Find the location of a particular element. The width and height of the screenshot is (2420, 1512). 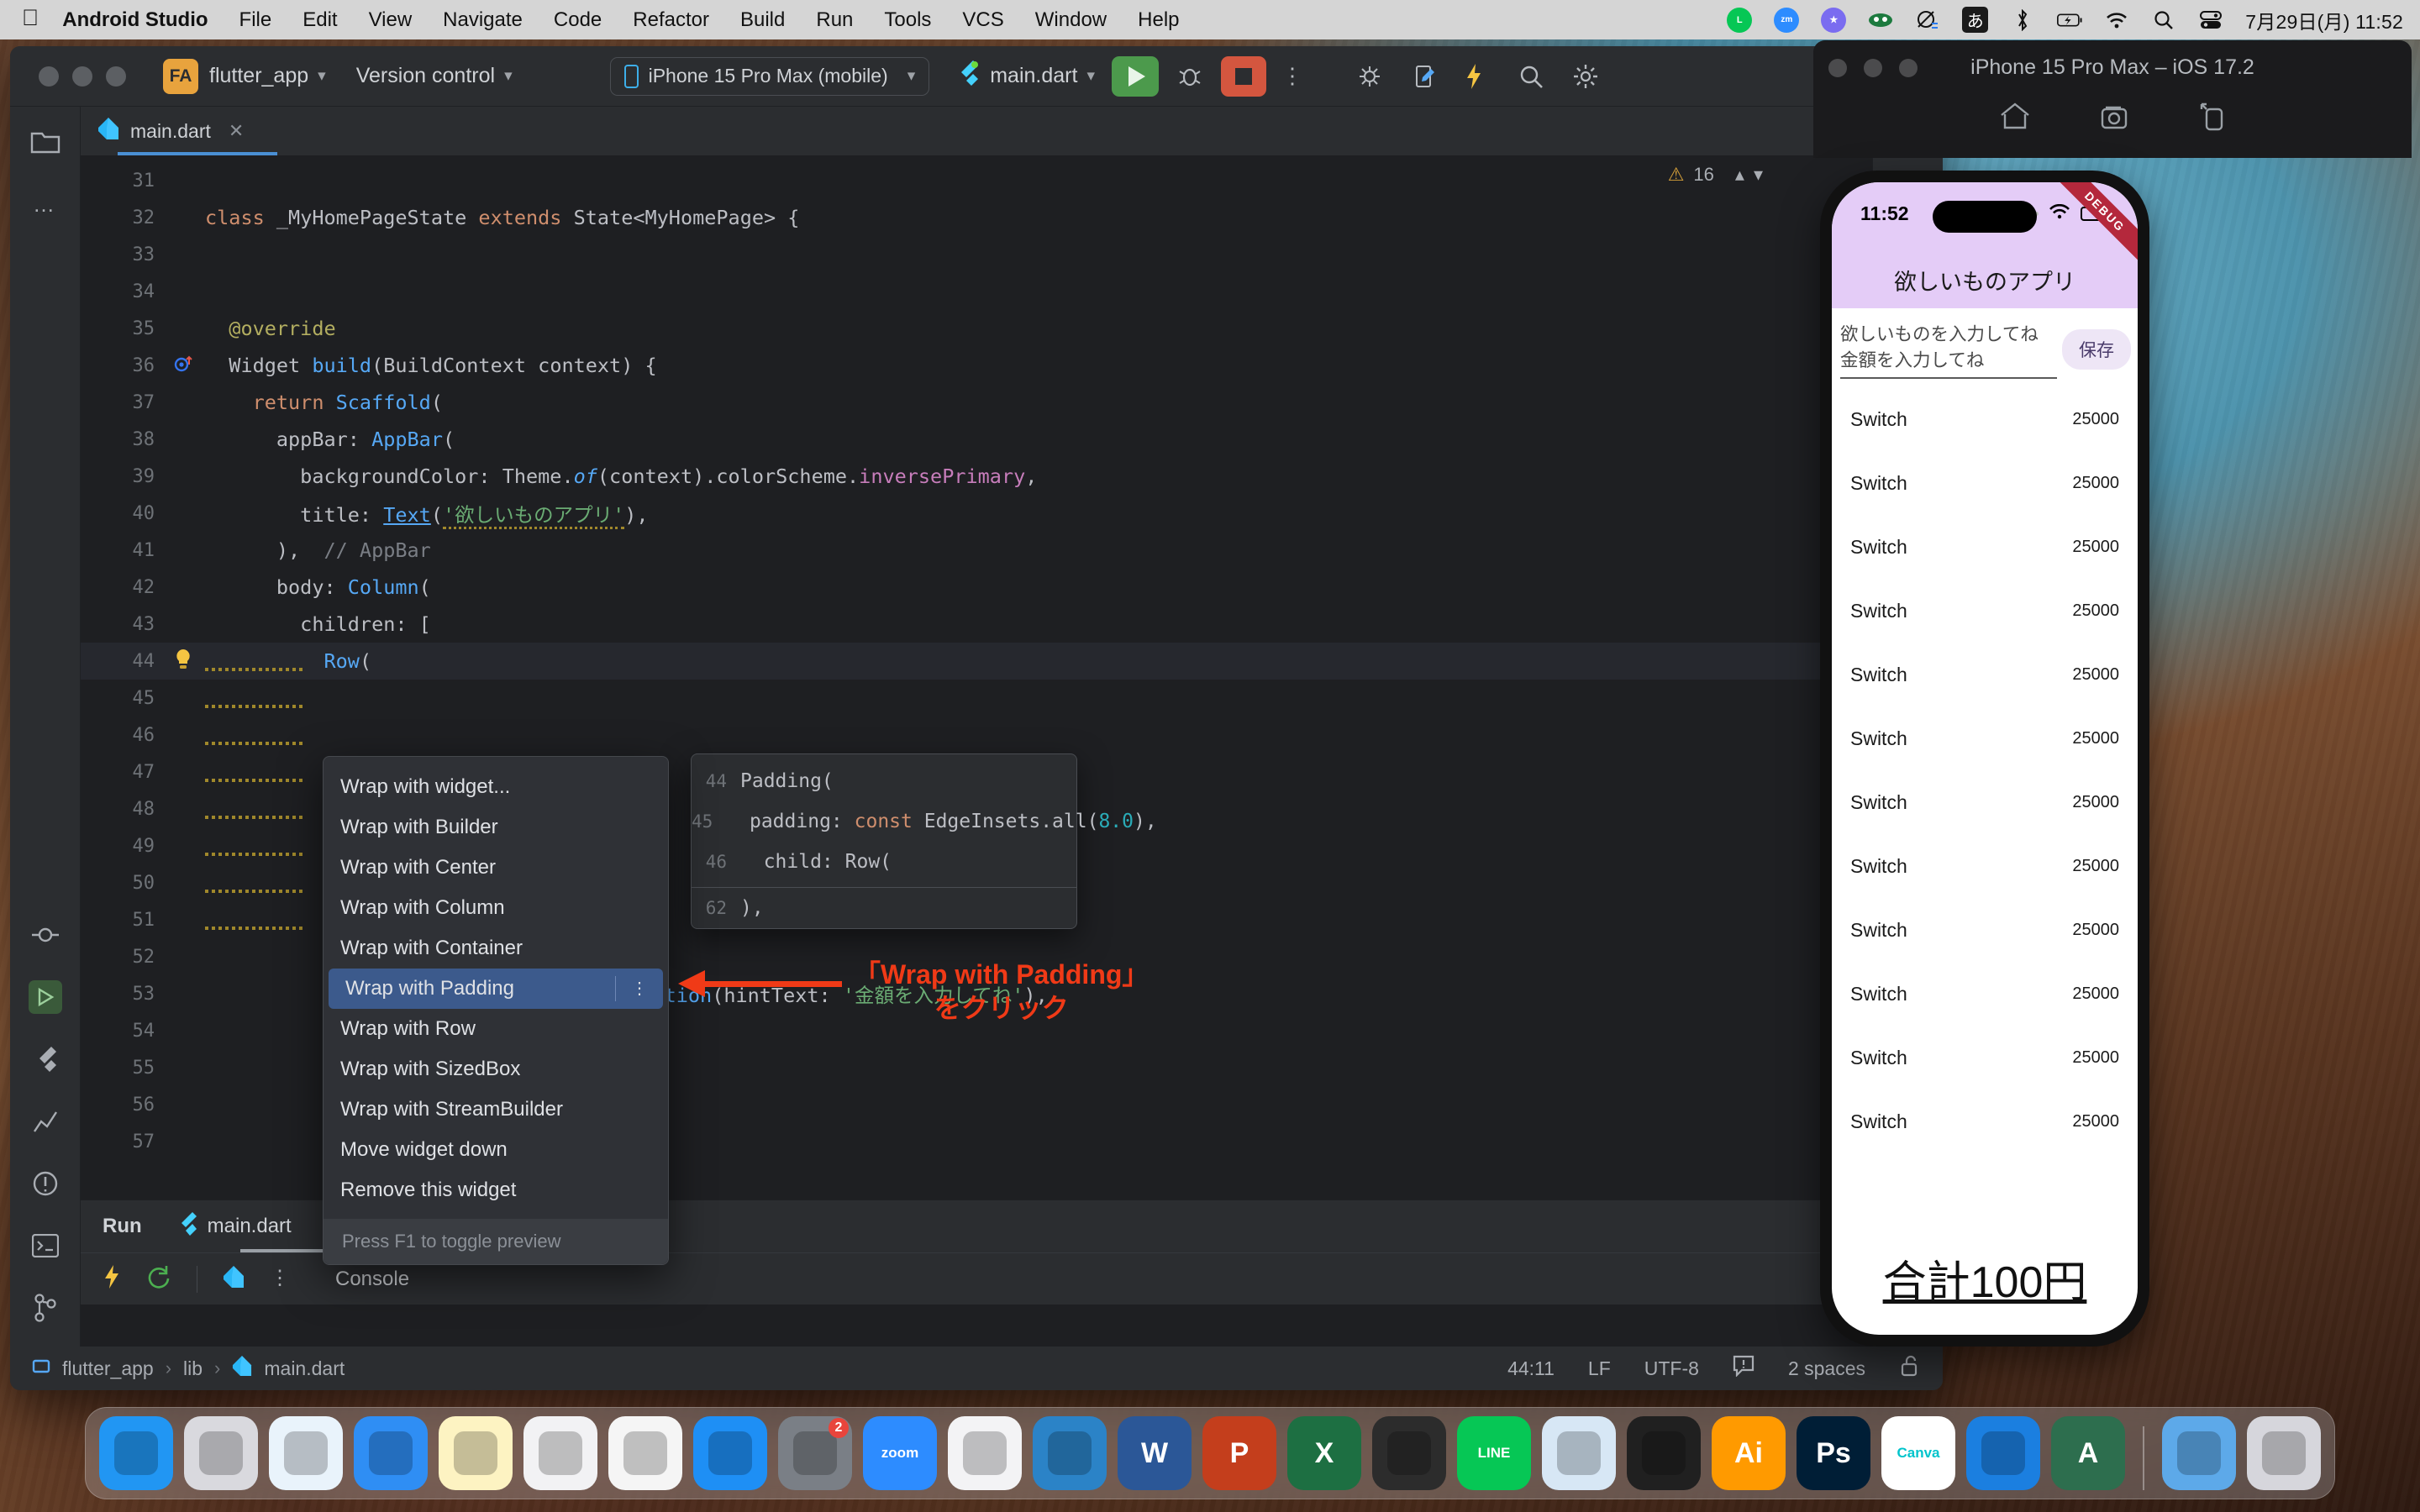

menu-item-wrap-with-row: Wrap with Row is located at coordinates (496, 1029).